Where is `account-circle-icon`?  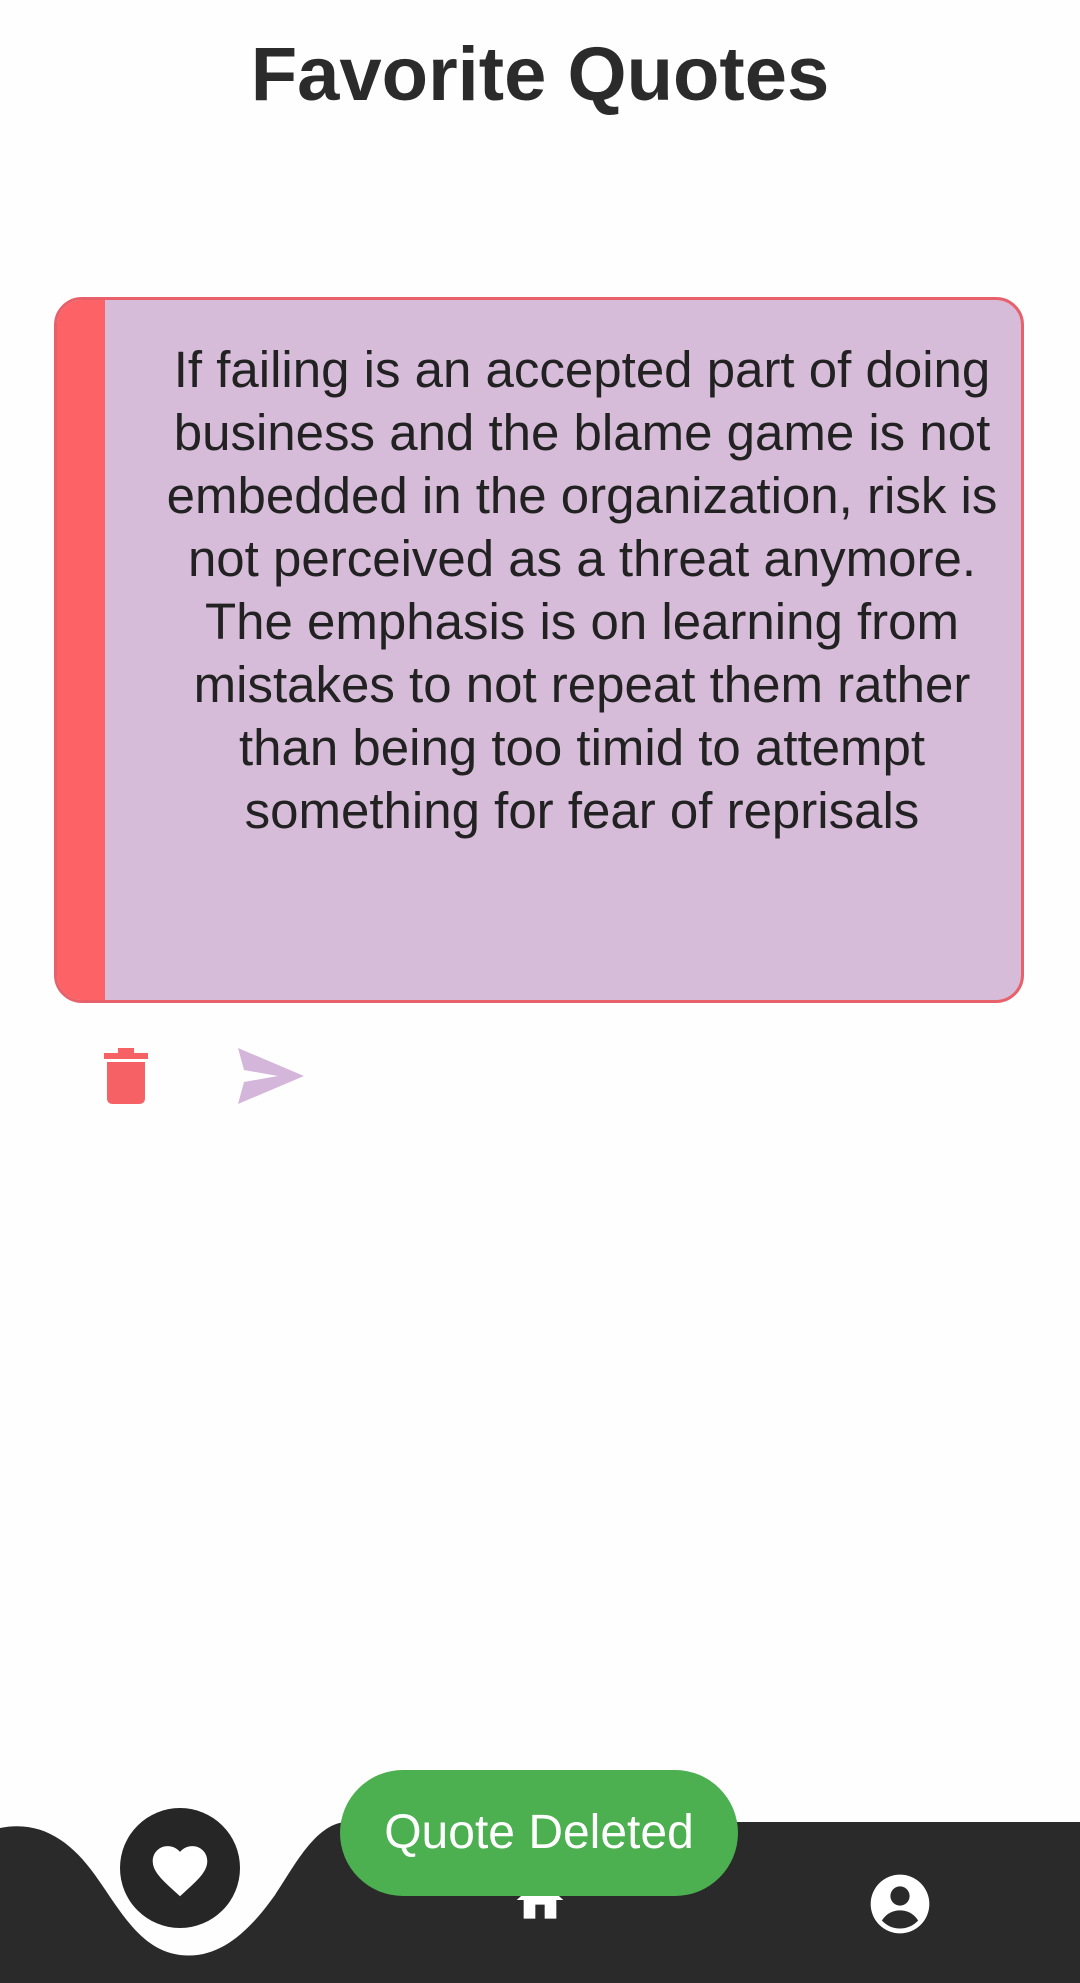 account-circle-icon is located at coordinates (900, 1904).